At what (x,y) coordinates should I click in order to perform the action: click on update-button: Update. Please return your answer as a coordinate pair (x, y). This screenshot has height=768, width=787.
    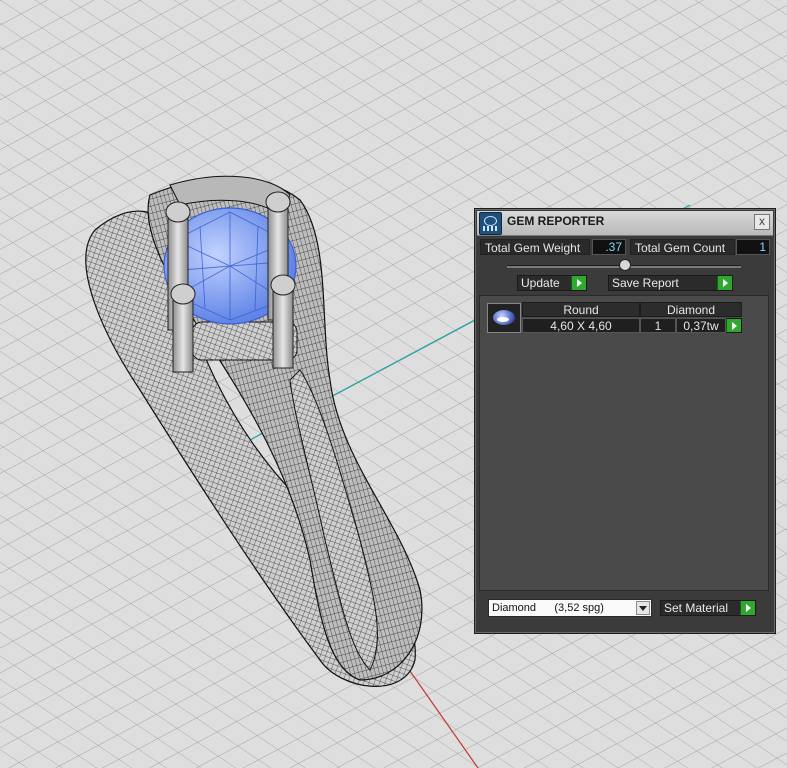
    Looking at the image, I should click on (552, 283).